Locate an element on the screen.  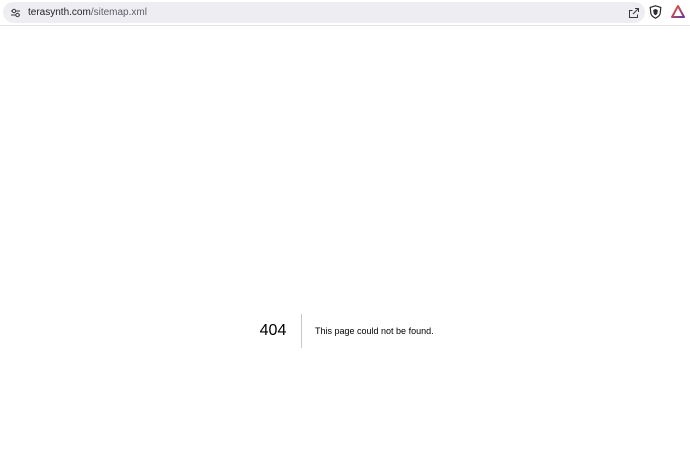
url-text: terasynth.com/sitemap.xml is located at coordinates (87, 12).